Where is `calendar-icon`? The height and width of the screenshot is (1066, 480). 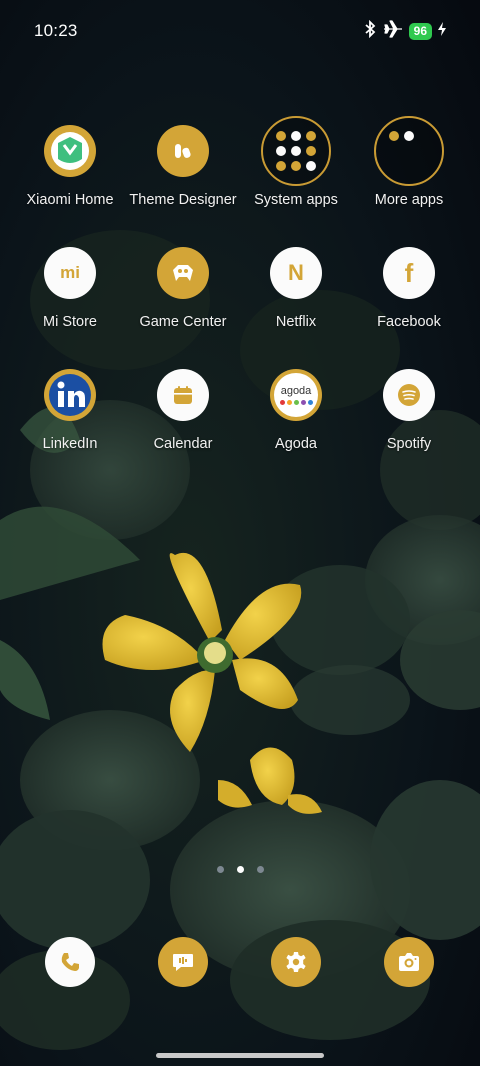
calendar-icon is located at coordinates (183, 395).